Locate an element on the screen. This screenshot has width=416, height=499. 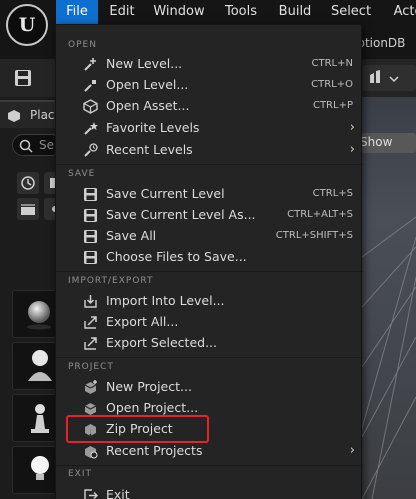
menu-item-save-all: Save All CTRL+SHIFT+S is located at coordinates (209, 236).